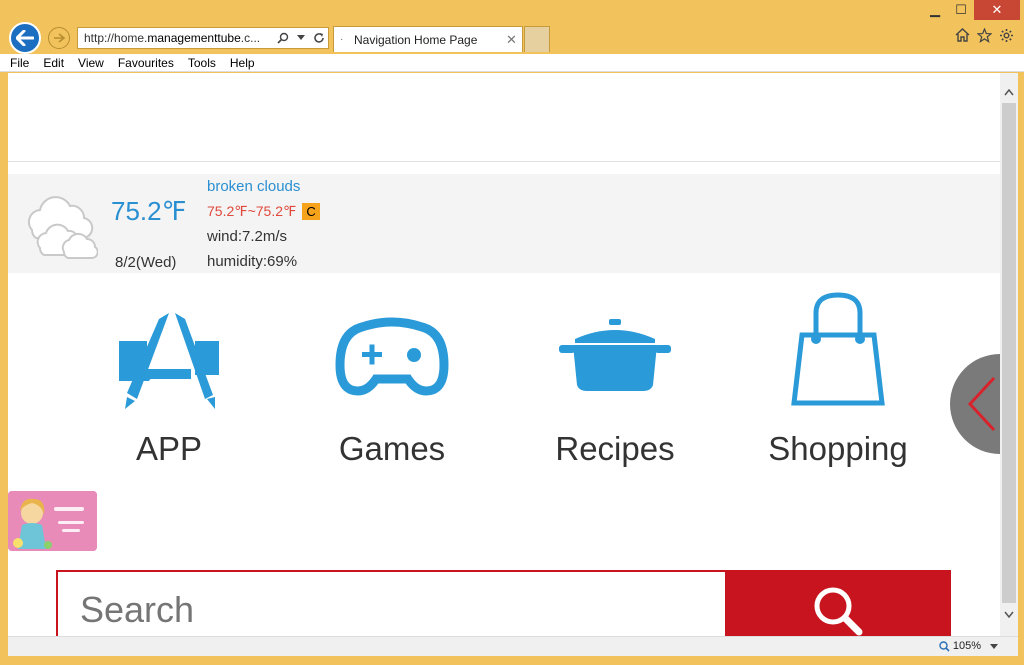  I want to click on tile-app: APP, so click(169, 384).